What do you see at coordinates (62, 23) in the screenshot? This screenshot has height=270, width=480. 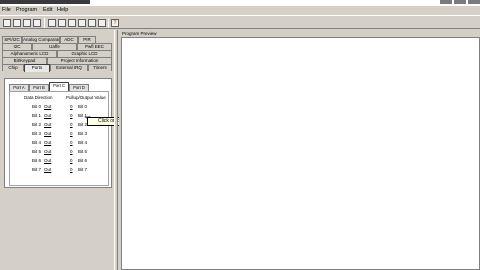 I see `chip-icon` at bounding box center [62, 23].